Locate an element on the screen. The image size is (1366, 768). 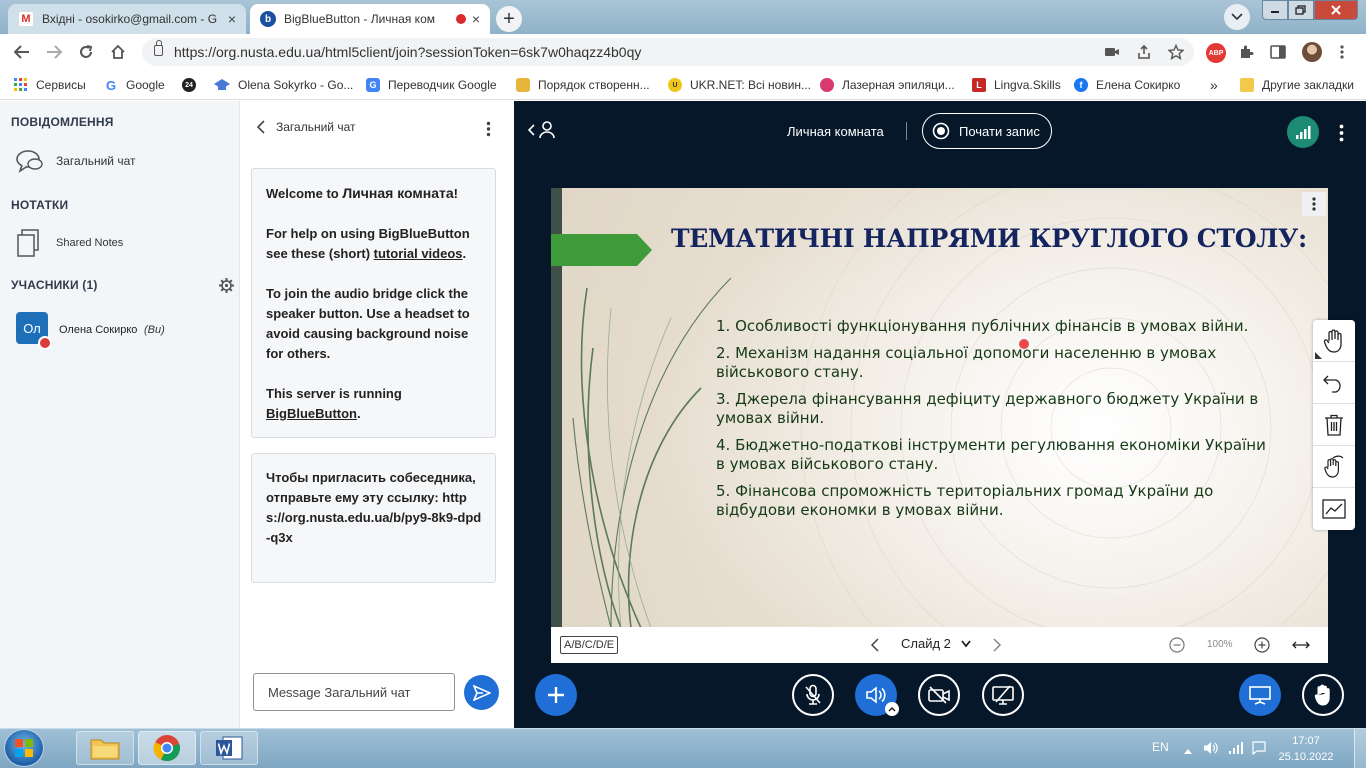
actions-button is located at coordinates (556, 695).